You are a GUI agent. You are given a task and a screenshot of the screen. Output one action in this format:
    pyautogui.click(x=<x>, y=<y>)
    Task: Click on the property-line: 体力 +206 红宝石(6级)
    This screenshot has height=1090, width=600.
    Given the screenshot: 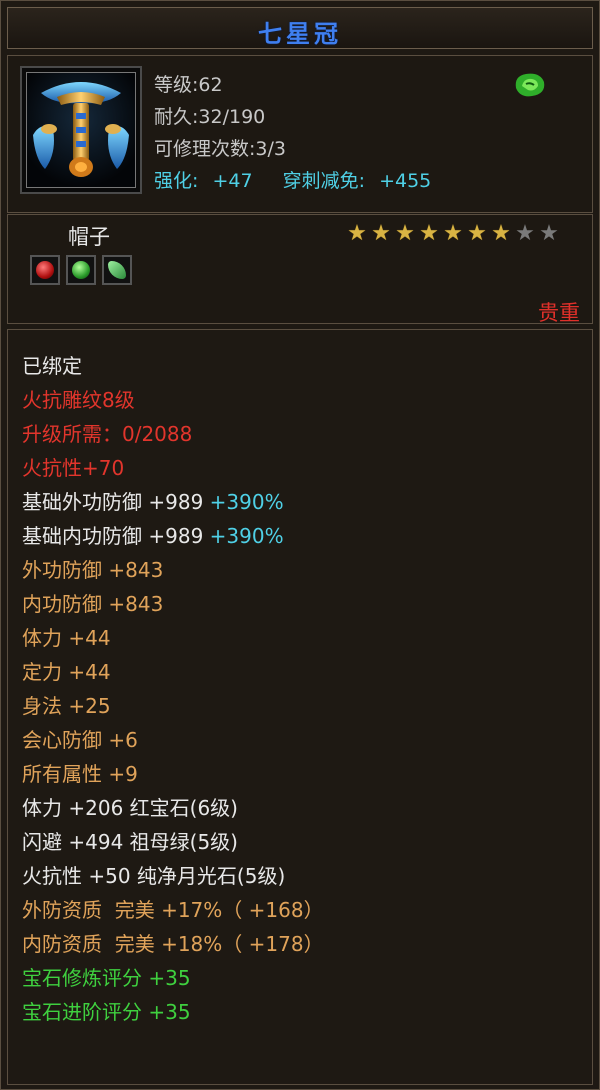 What is the action you would take?
    pyautogui.click(x=130, y=808)
    